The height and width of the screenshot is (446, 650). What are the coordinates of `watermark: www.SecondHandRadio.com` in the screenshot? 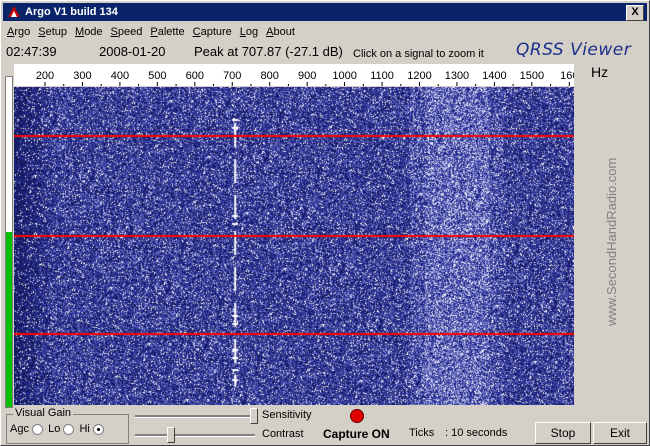 It's located at (611, 242).